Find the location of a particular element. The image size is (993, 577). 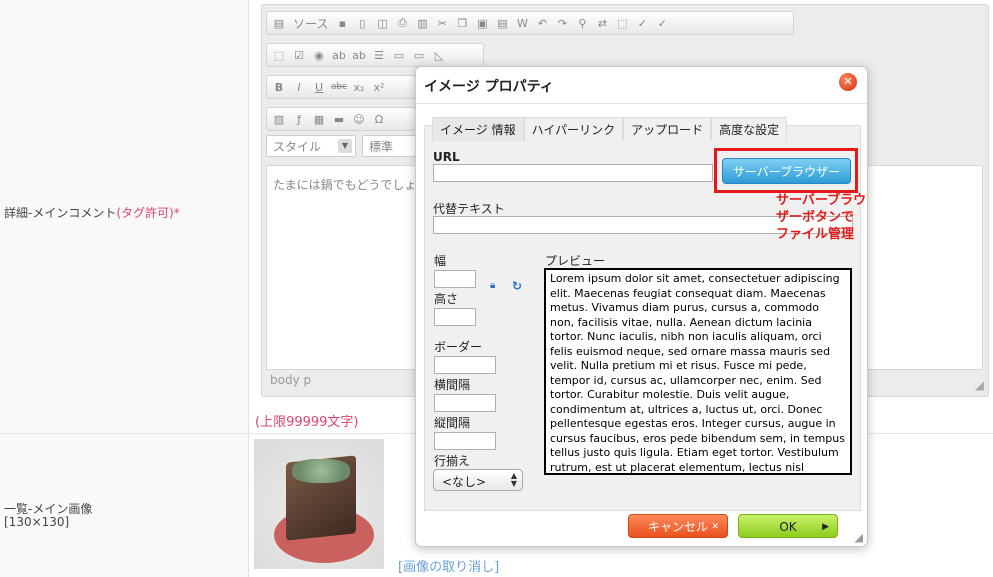

width-label: 幅 is located at coordinates (440, 261).